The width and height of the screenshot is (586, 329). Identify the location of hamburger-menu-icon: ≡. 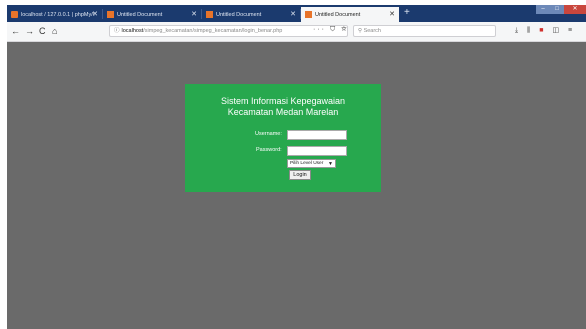
(570, 30).